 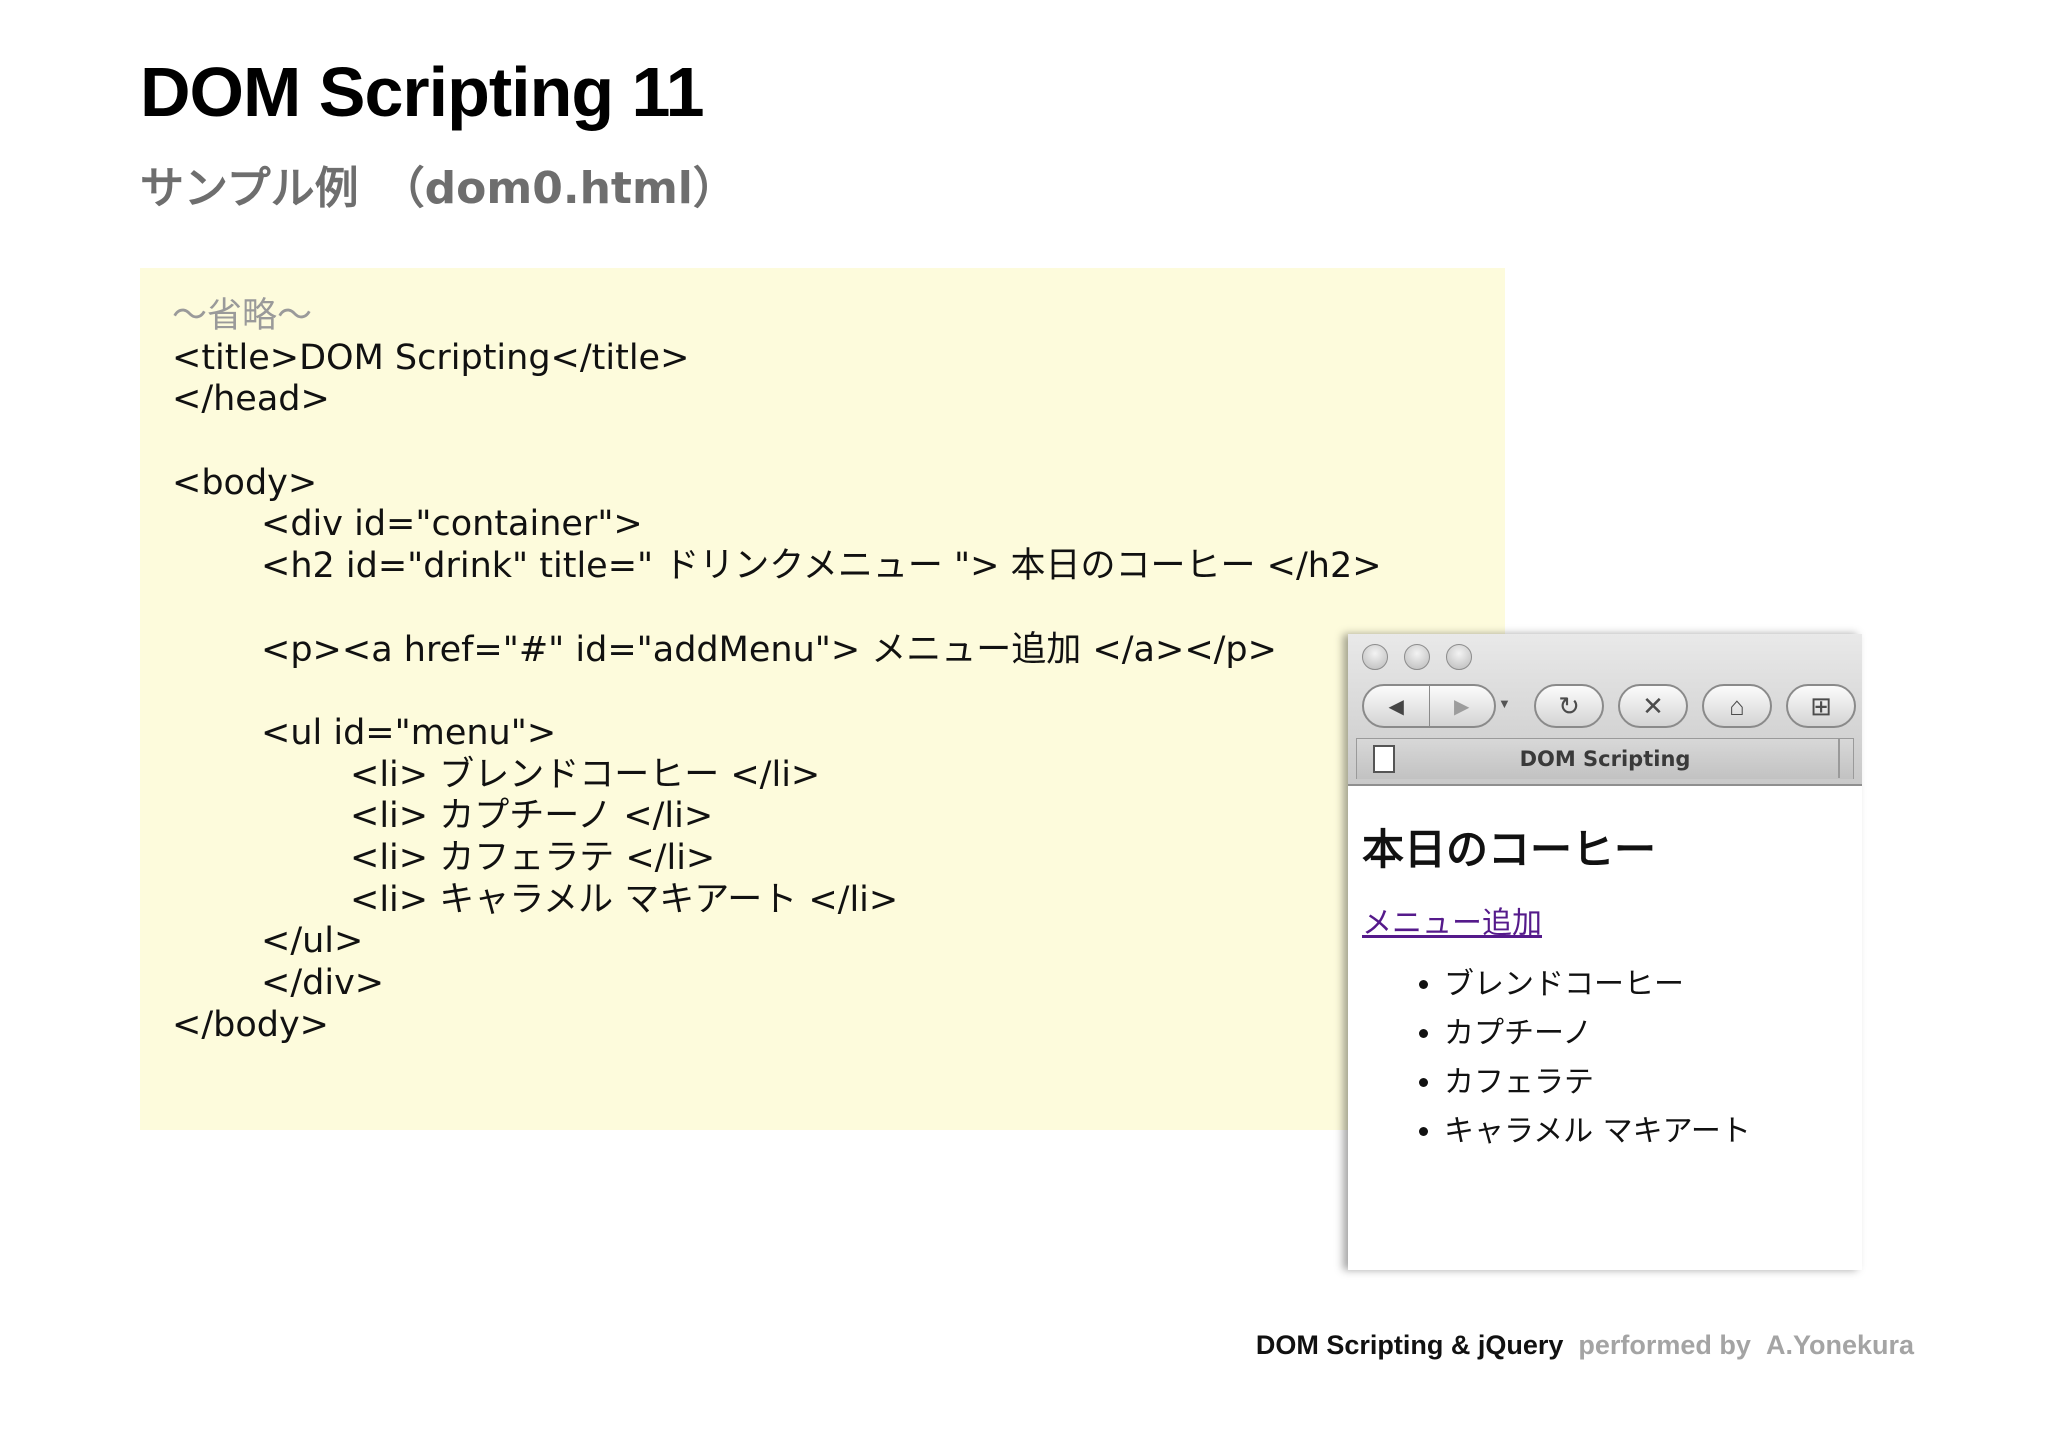 I want to click on code-line: <div id="container">, so click(x=407, y=524).